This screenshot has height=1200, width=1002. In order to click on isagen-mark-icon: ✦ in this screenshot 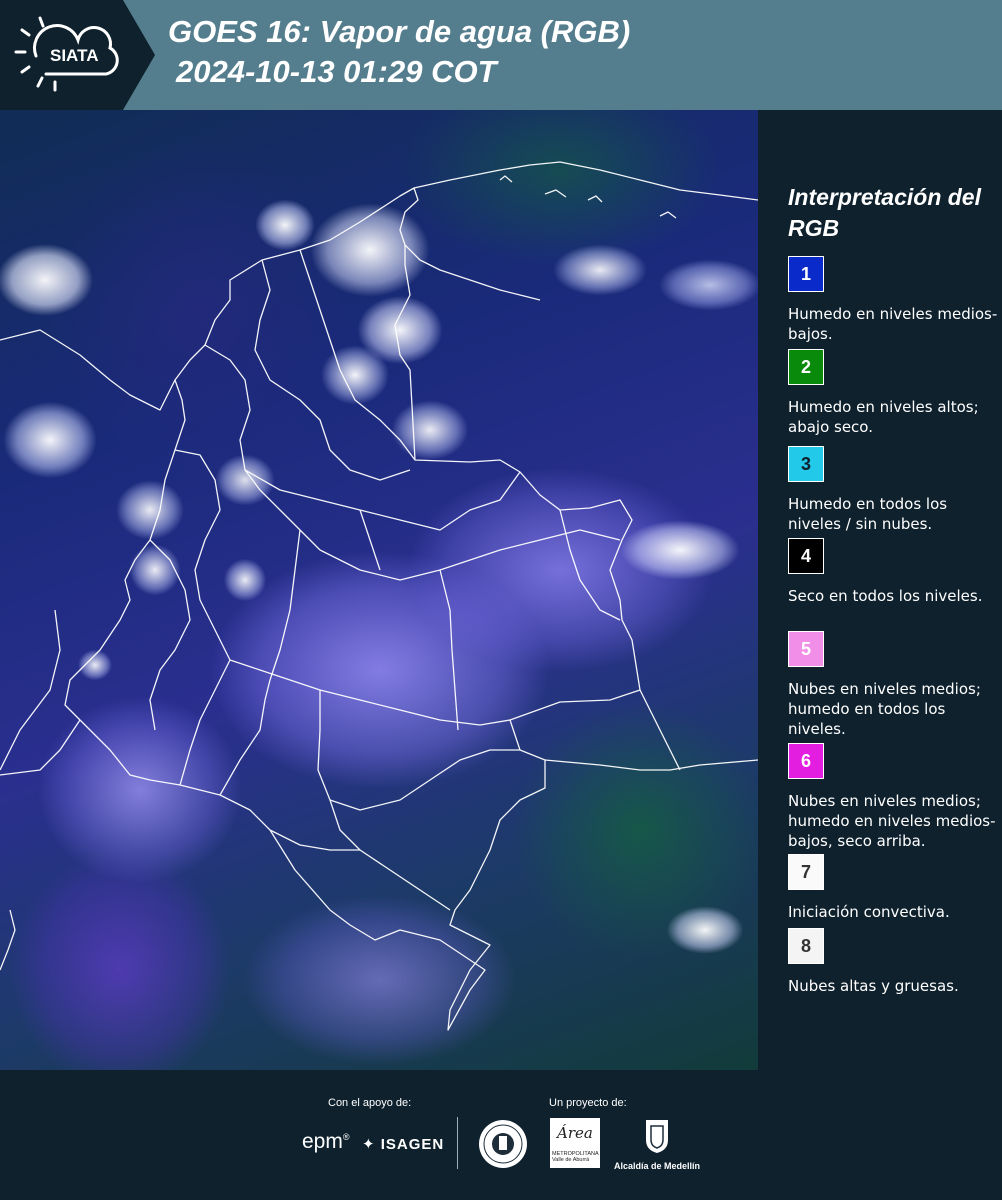, I will do `click(369, 1144)`.